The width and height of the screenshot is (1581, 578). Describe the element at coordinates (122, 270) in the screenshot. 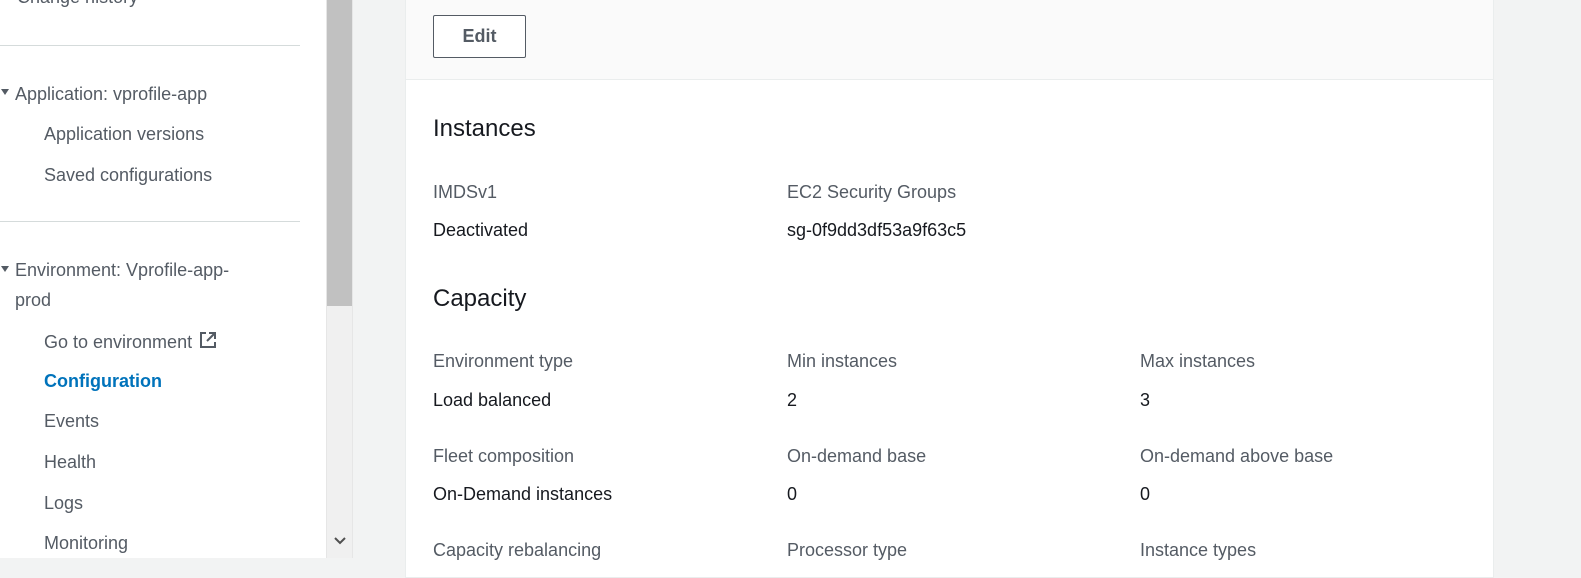

I see `sidebar-section-environment-line1: Environment: Vprofile-app-` at that location.